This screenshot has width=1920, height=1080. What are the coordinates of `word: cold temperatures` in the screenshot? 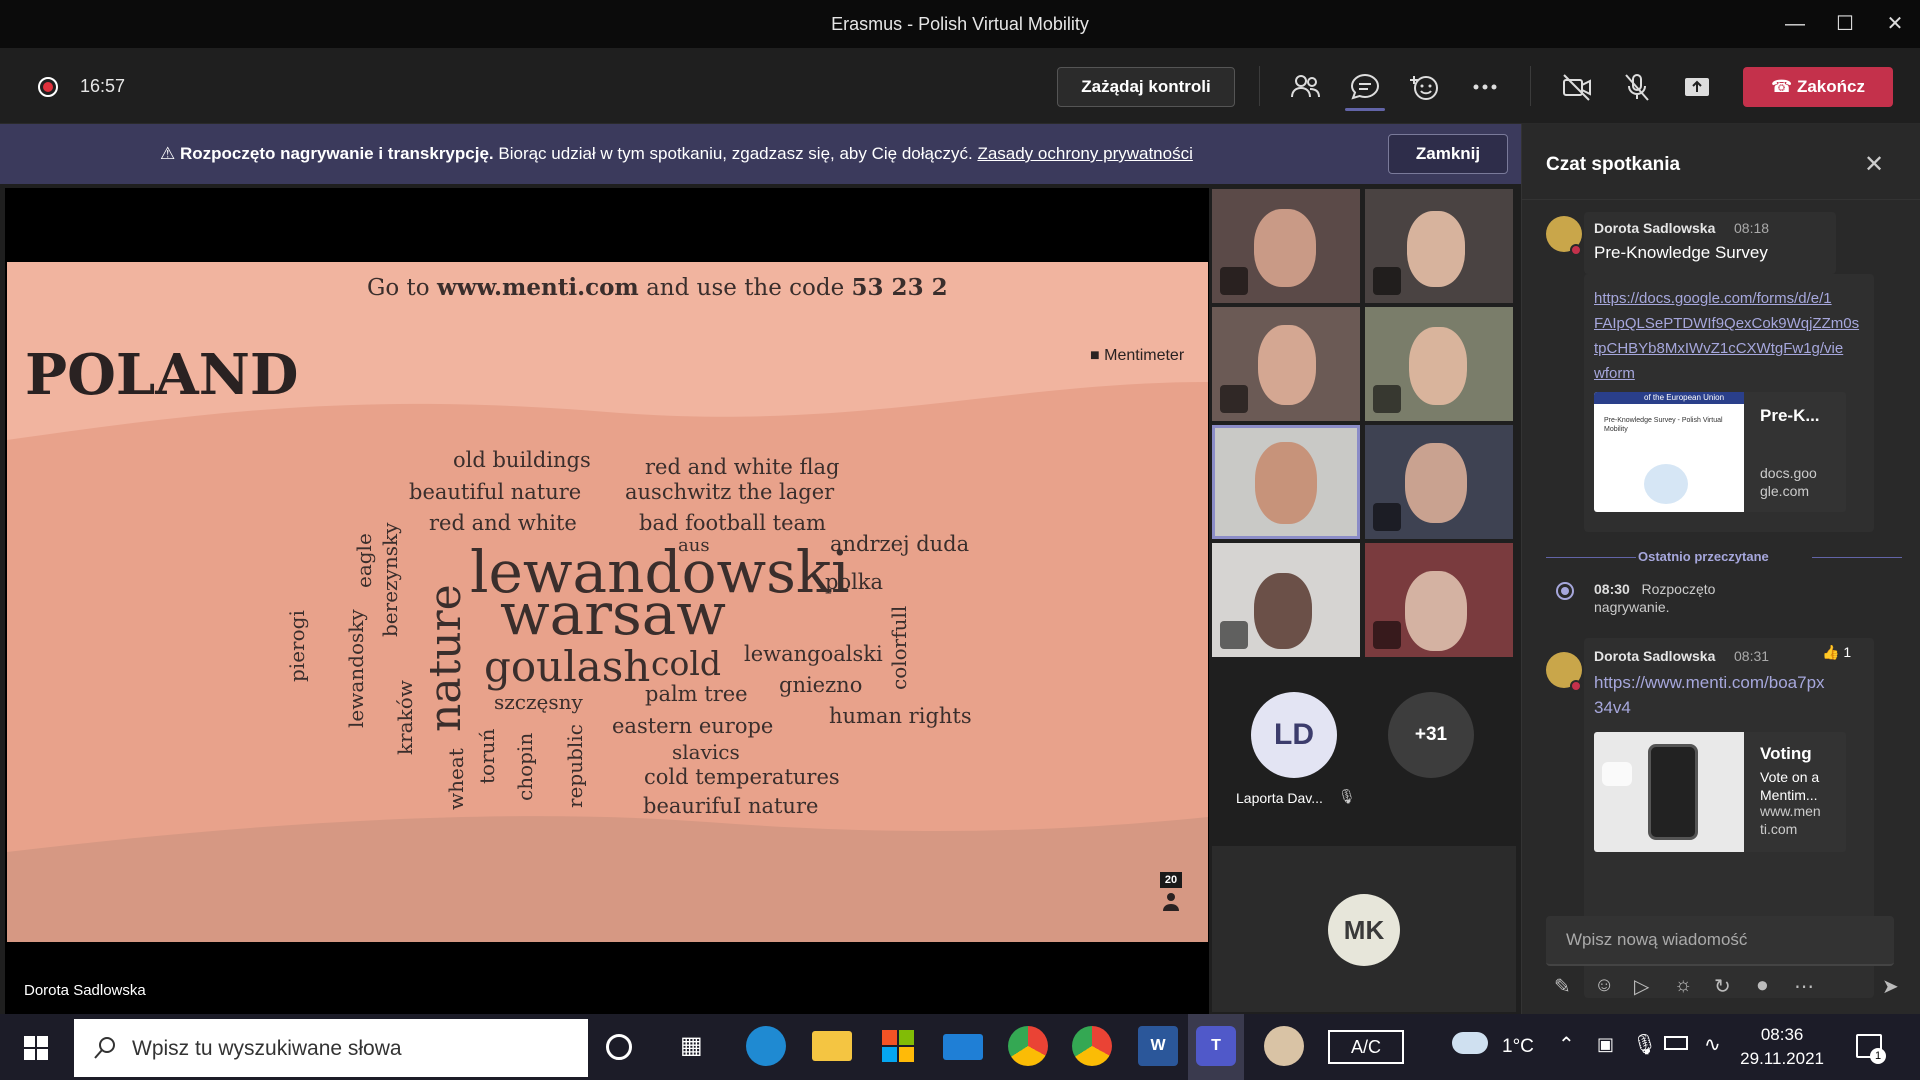 It's located at (742, 777).